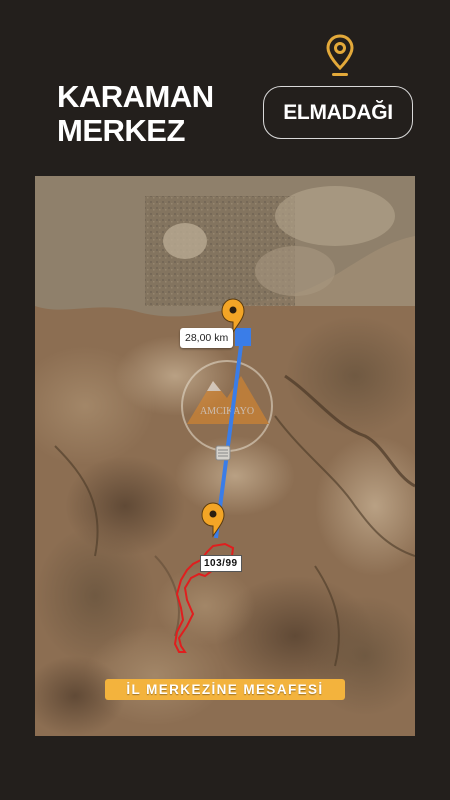 This screenshot has width=450, height=800. What do you see at coordinates (221, 563) in the screenshot?
I see `parcel-number-label: 103/99` at bounding box center [221, 563].